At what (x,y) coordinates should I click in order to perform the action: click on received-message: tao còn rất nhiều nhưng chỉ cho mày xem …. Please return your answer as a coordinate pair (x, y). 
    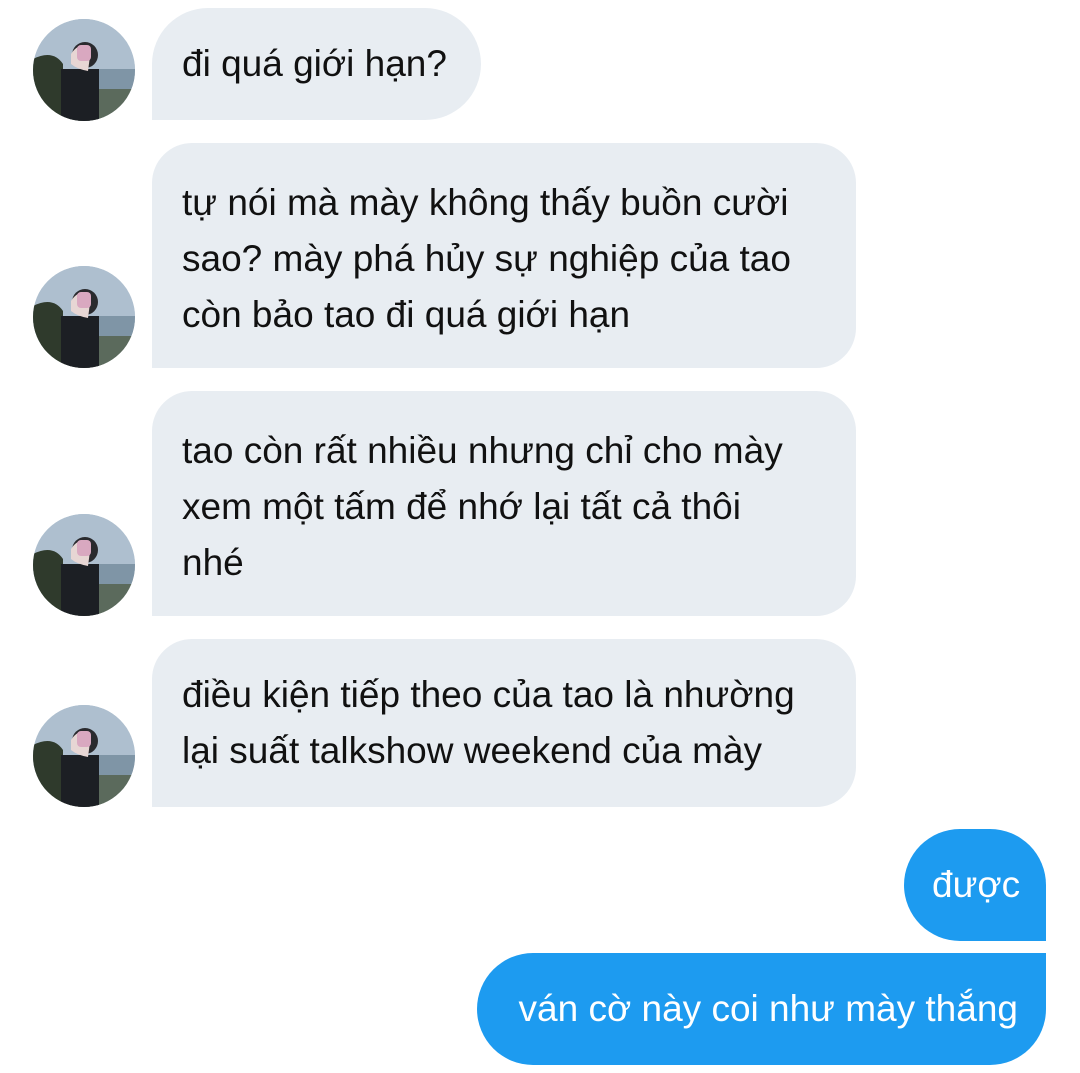
    Looking at the image, I should click on (504, 503).